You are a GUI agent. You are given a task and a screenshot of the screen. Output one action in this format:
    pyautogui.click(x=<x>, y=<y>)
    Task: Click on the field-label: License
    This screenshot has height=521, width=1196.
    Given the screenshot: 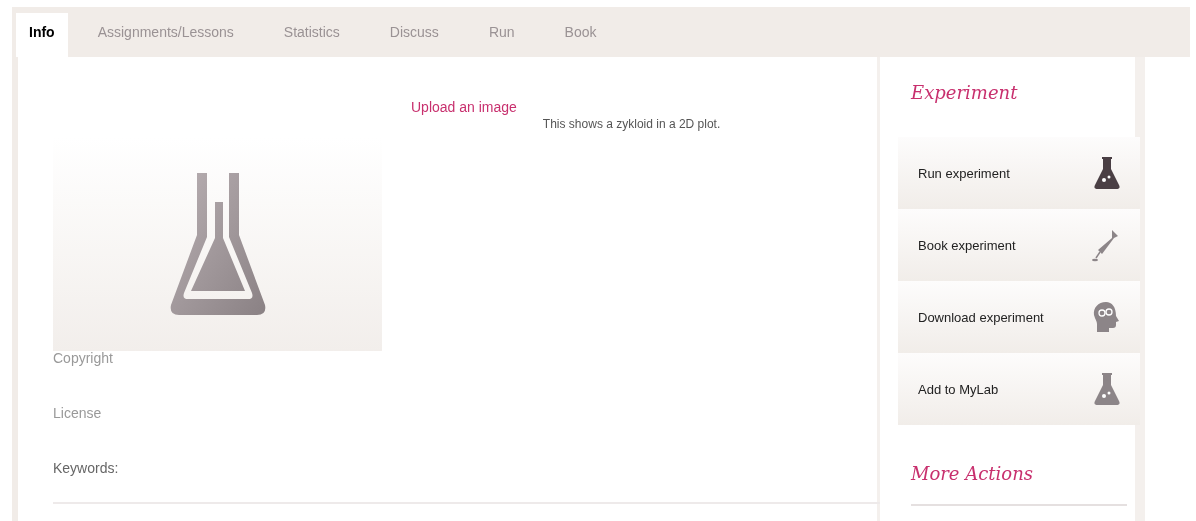 What is the action you would take?
    pyautogui.click(x=78, y=414)
    